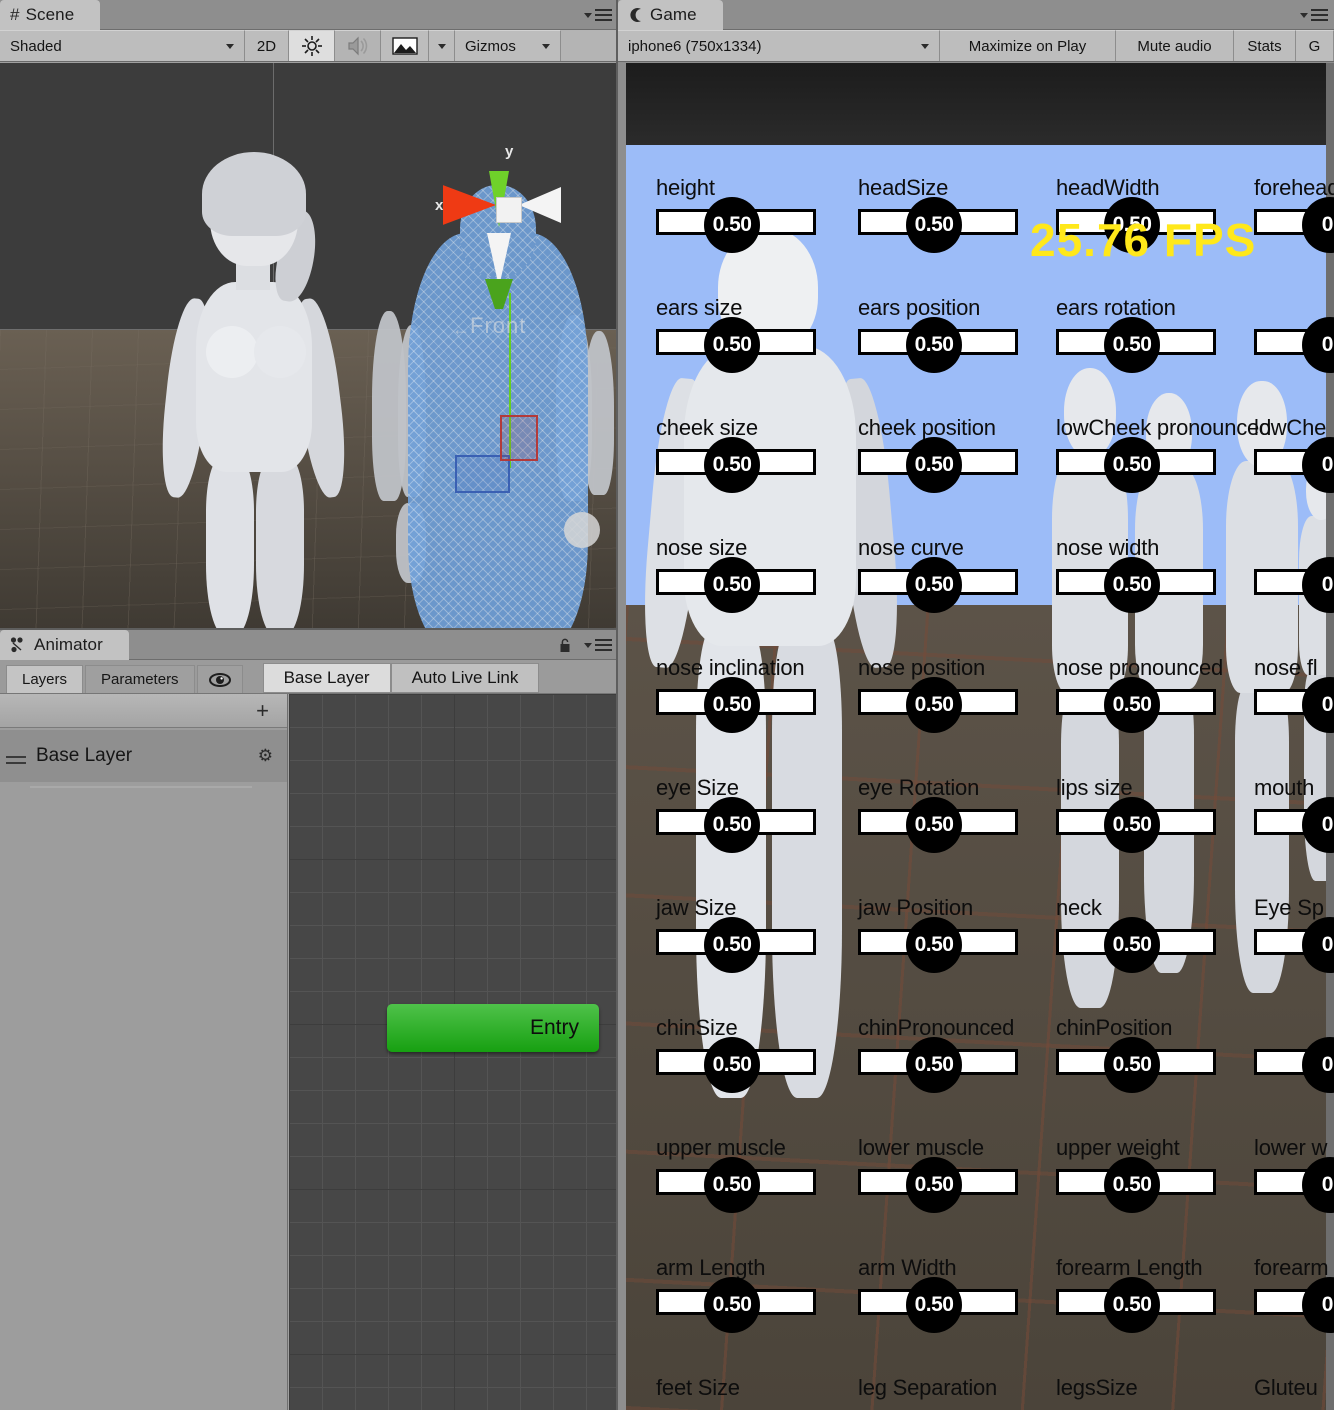 Image resolution: width=1334 pixels, height=1410 pixels. Describe the element at coordinates (919, 787) in the screenshot. I see `slider-label: eye Rotation` at that location.